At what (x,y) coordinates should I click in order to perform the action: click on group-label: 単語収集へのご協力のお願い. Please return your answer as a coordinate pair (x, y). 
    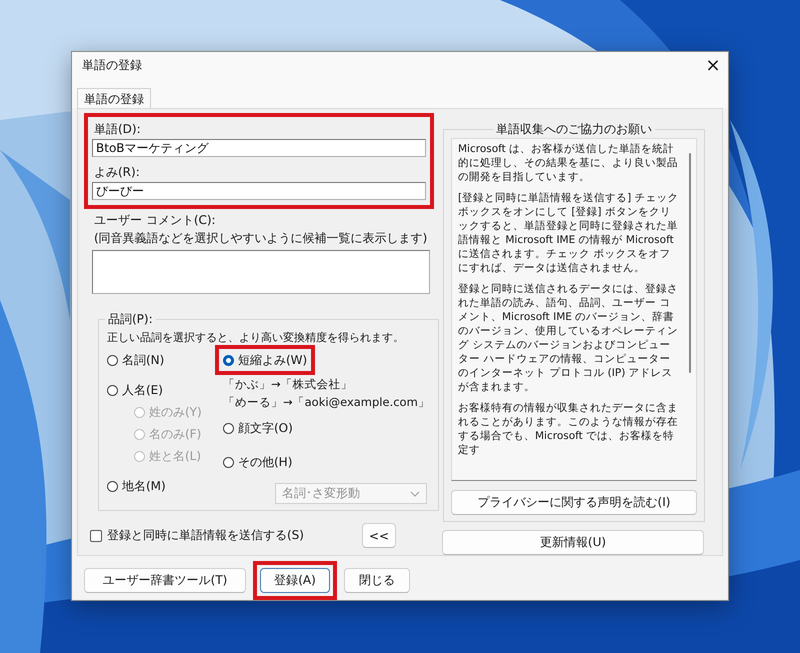
    Looking at the image, I should click on (574, 129).